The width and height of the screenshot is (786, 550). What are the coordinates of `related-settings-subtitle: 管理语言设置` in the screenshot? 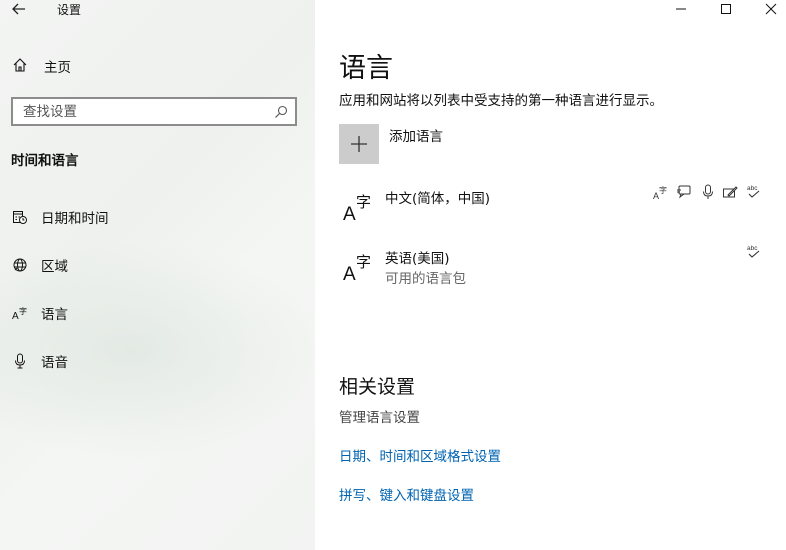 It's located at (379, 418).